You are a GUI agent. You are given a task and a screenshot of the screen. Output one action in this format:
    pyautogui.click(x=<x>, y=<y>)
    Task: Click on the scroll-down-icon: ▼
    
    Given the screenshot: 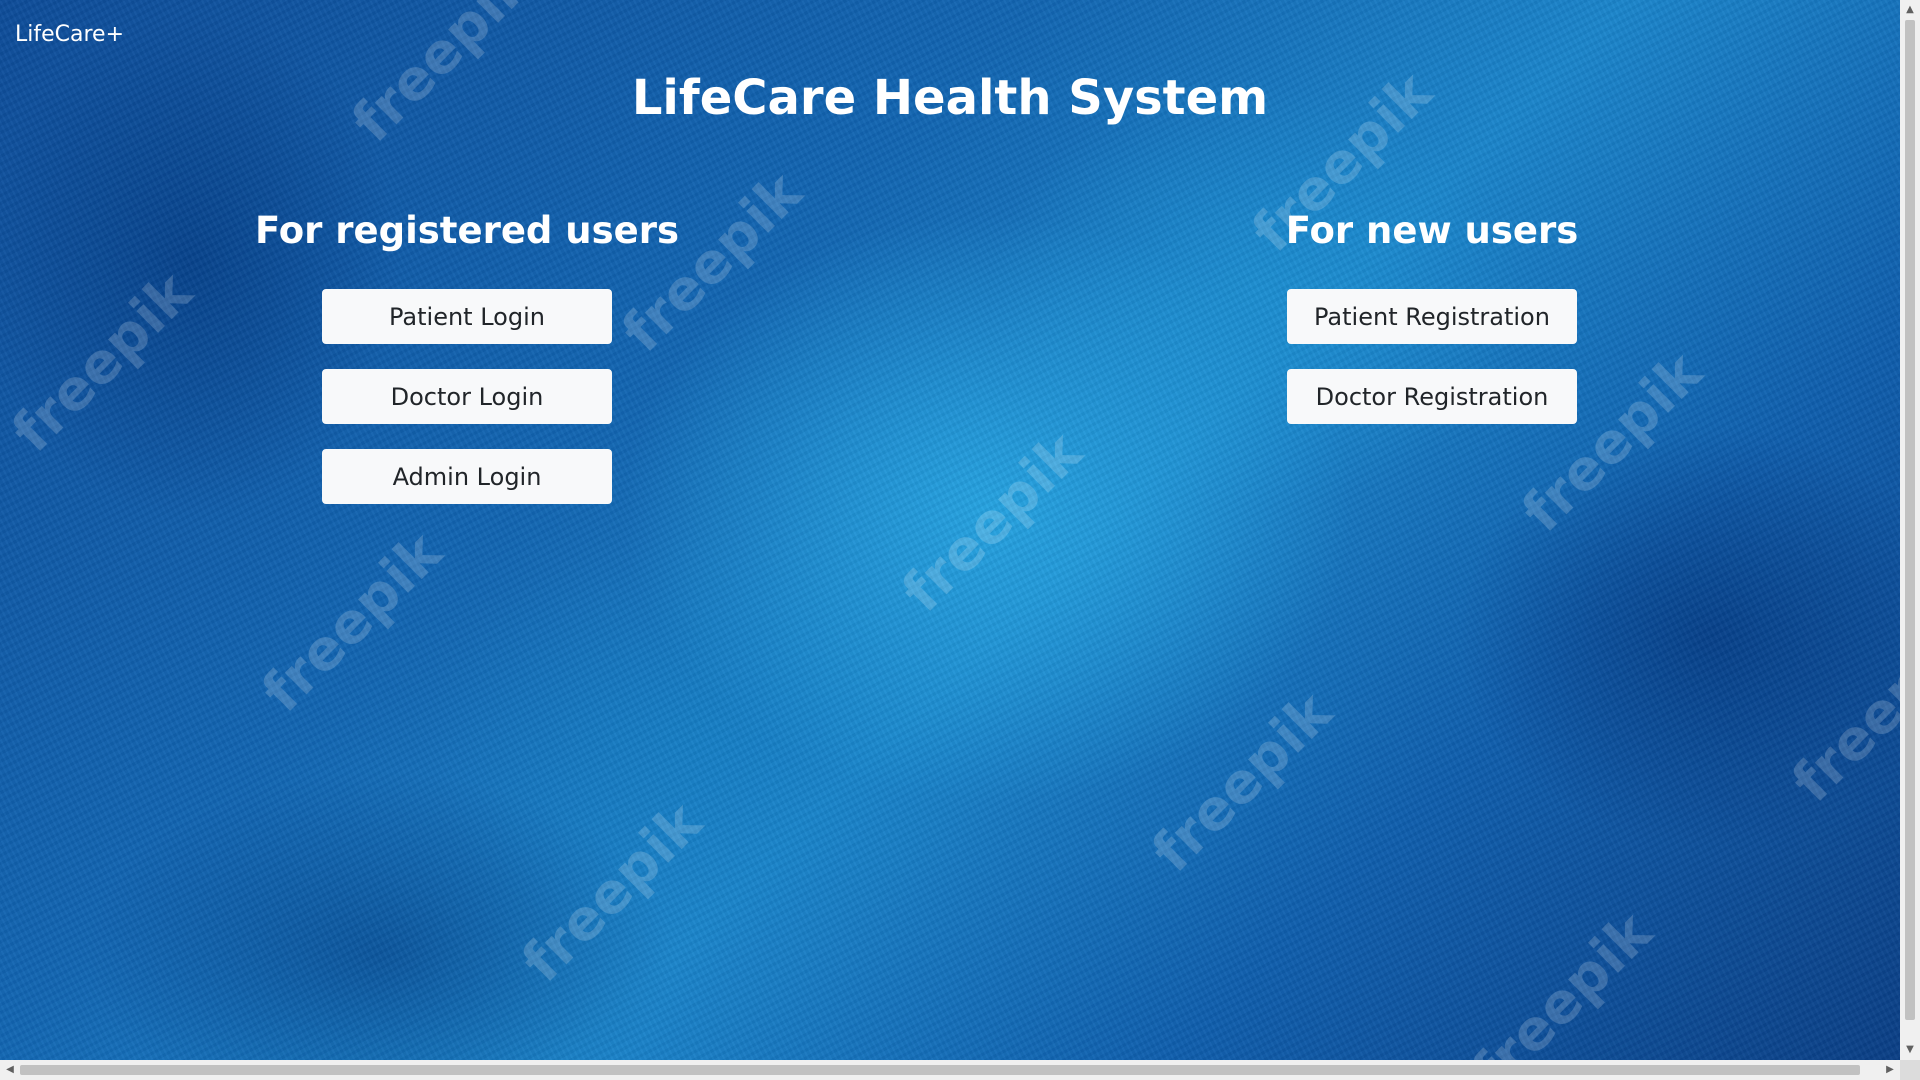 What is the action you would take?
    pyautogui.click(x=1910, y=1050)
    